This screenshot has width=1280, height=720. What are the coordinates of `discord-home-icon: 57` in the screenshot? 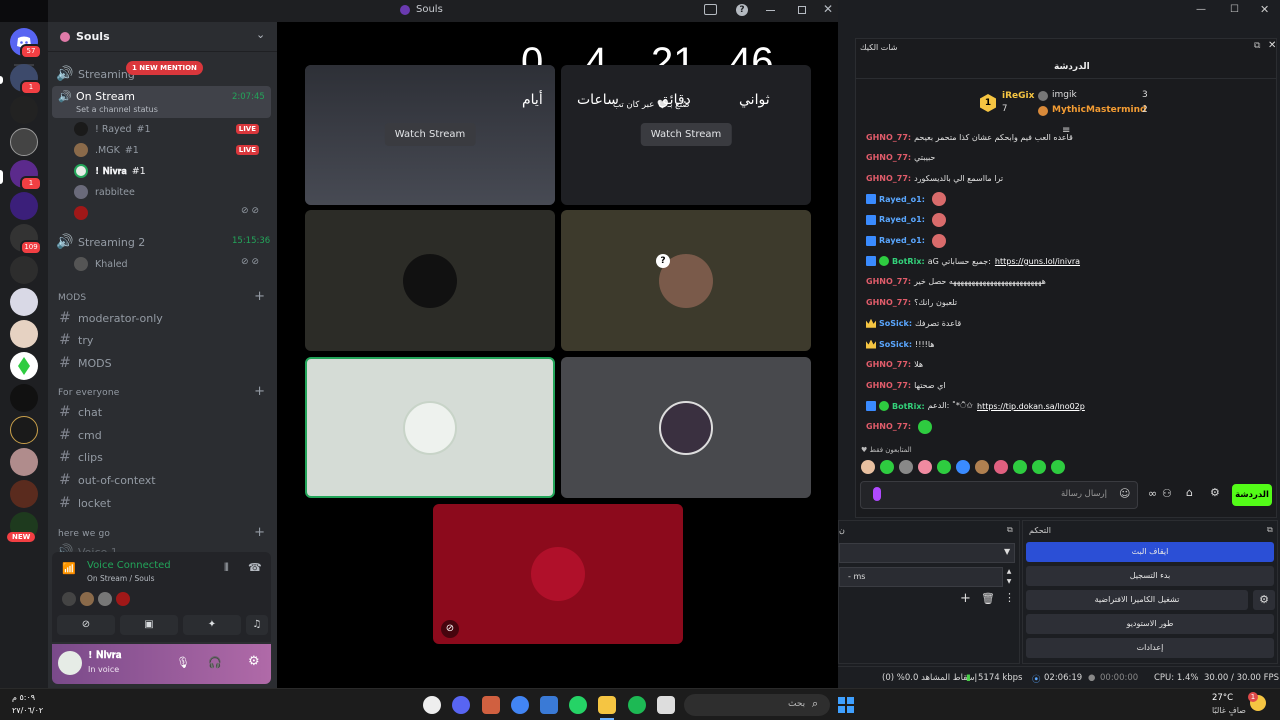 It's located at (26, 43).